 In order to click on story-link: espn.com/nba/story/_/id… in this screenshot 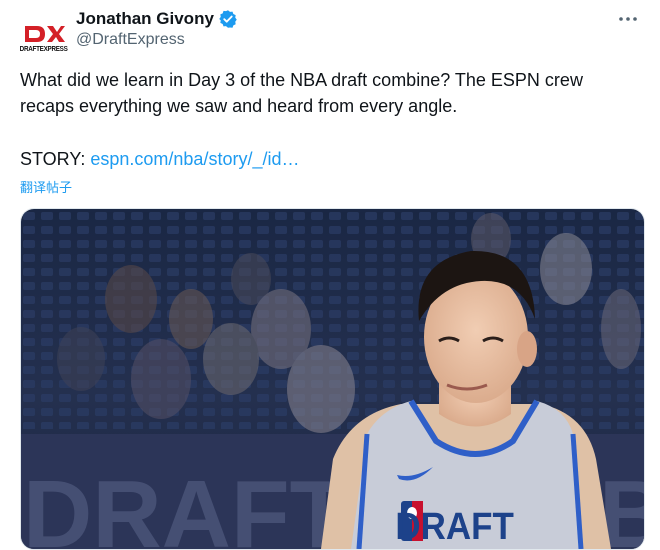, I will do `click(194, 159)`.